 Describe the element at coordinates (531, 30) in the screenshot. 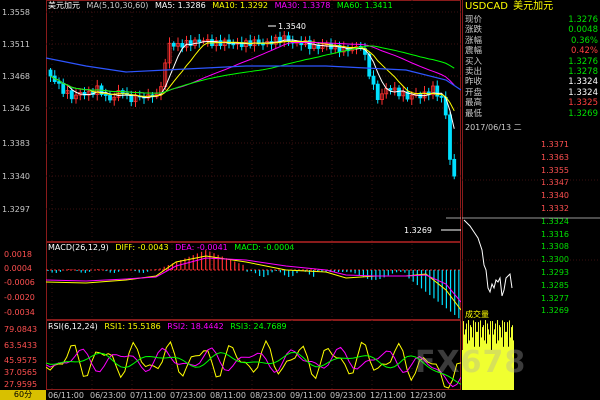

I see `quote-row: 涨跌 0.0048` at that location.